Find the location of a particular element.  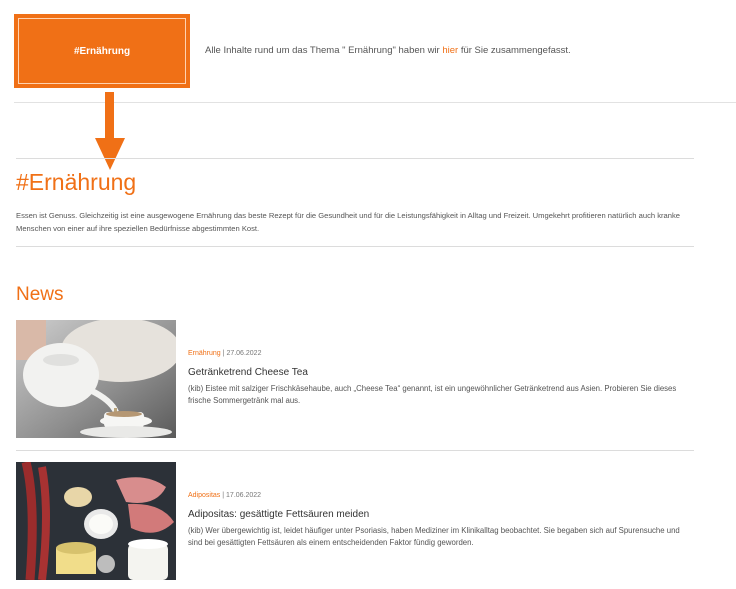

article-meta: Ernährung | 27.06.2022 is located at coordinates (224, 353).